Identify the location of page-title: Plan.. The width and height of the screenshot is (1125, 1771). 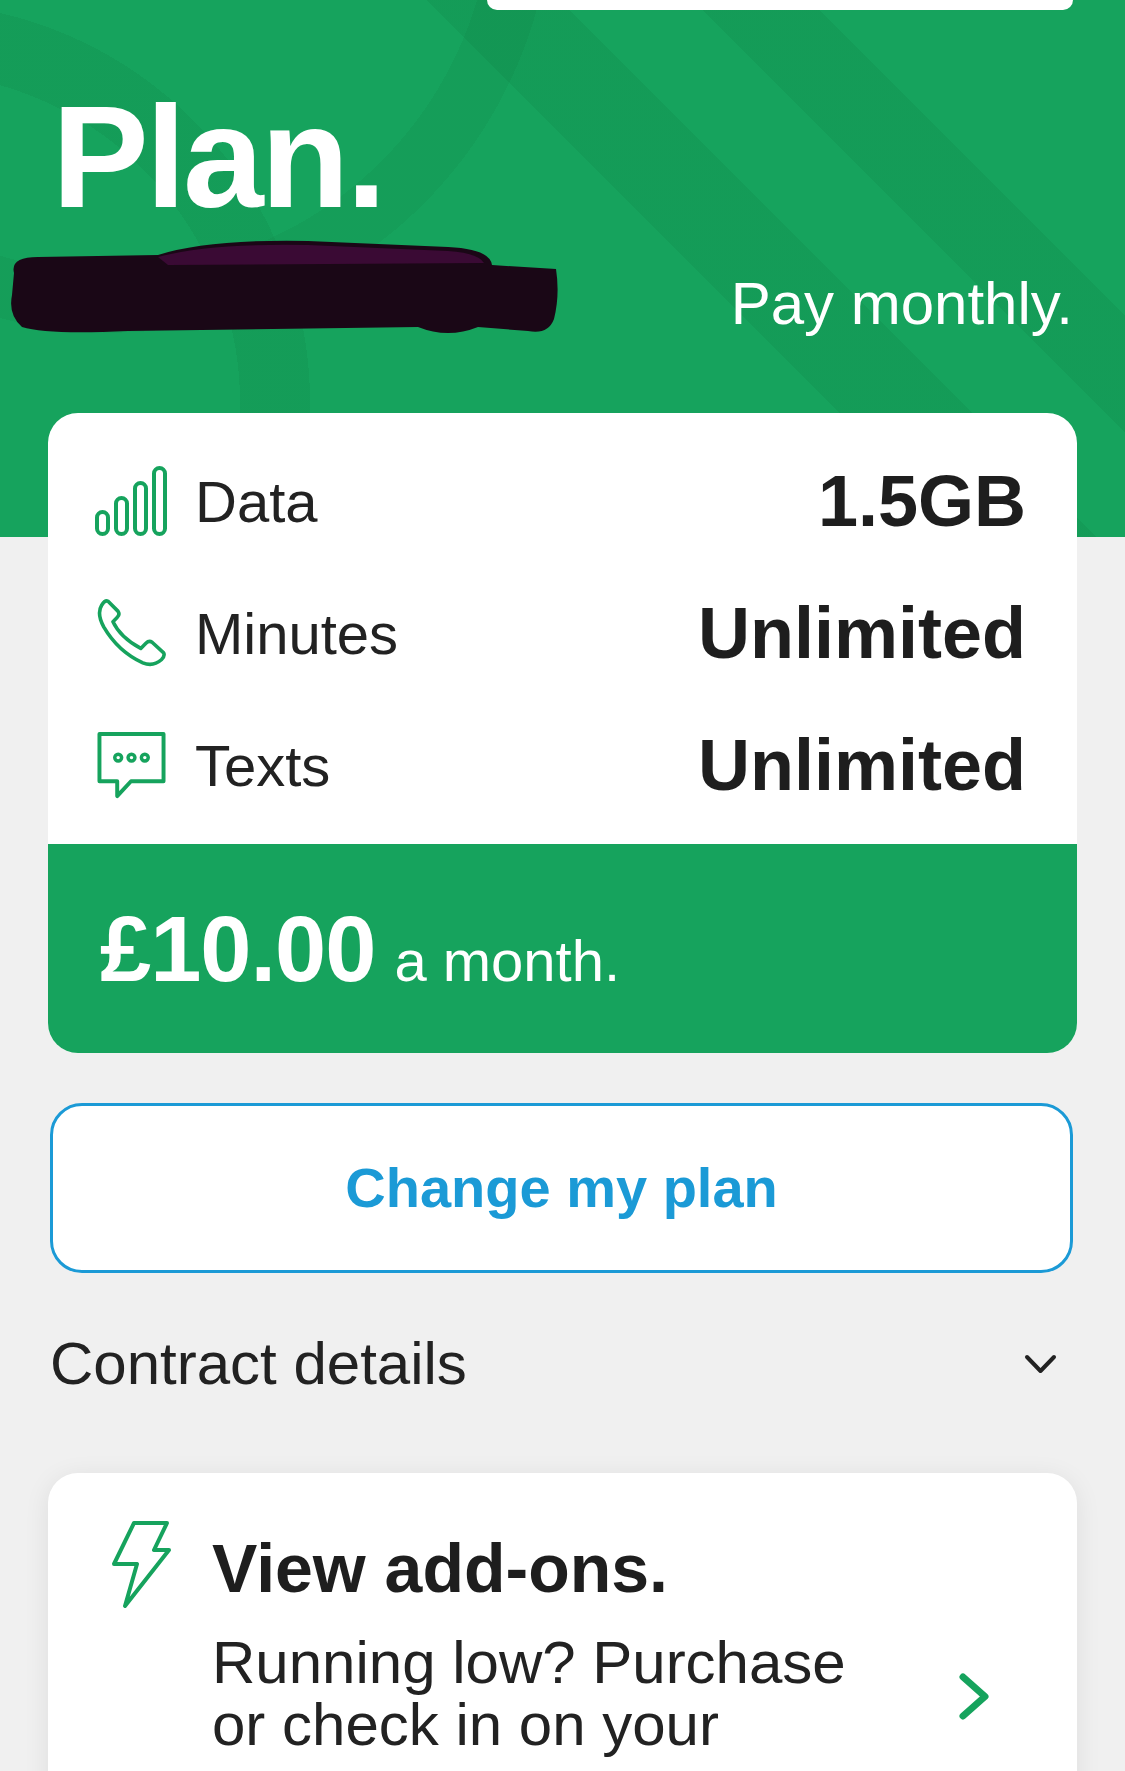
(218, 157).